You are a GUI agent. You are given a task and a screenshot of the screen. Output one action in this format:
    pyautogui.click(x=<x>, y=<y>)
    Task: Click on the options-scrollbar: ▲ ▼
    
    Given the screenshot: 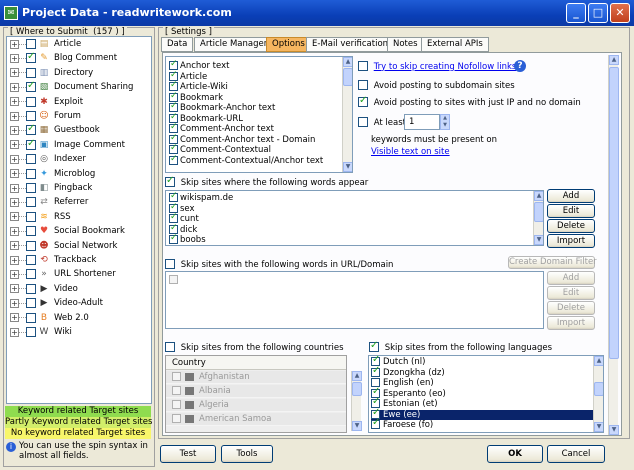 What is the action you would take?
    pyautogui.click(x=613, y=245)
    